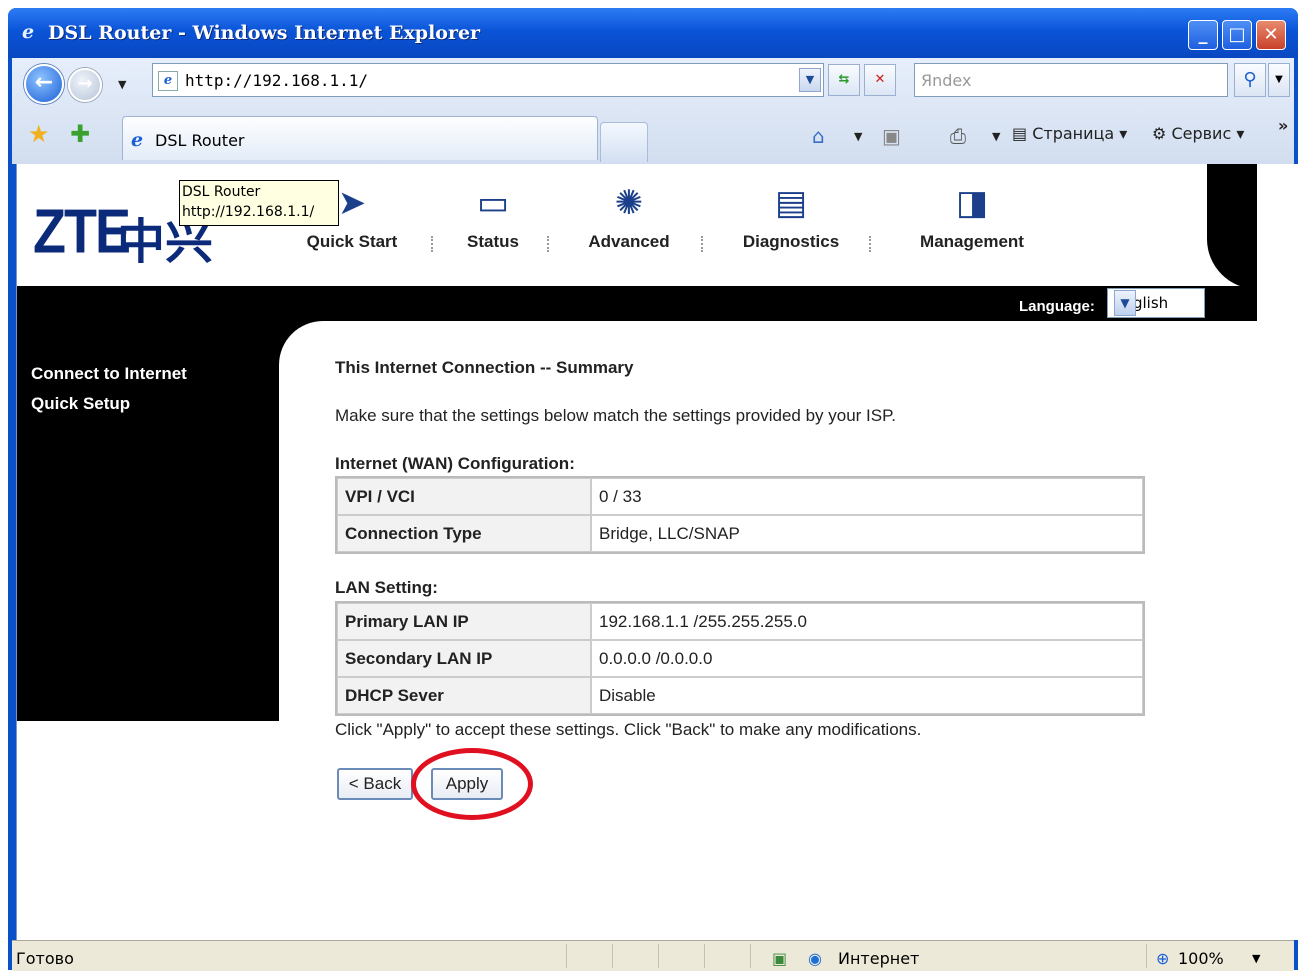 This screenshot has height=971, width=1298. What do you see at coordinates (28, 32) in the screenshot?
I see `ie-icon: e` at bounding box center [28, 32].